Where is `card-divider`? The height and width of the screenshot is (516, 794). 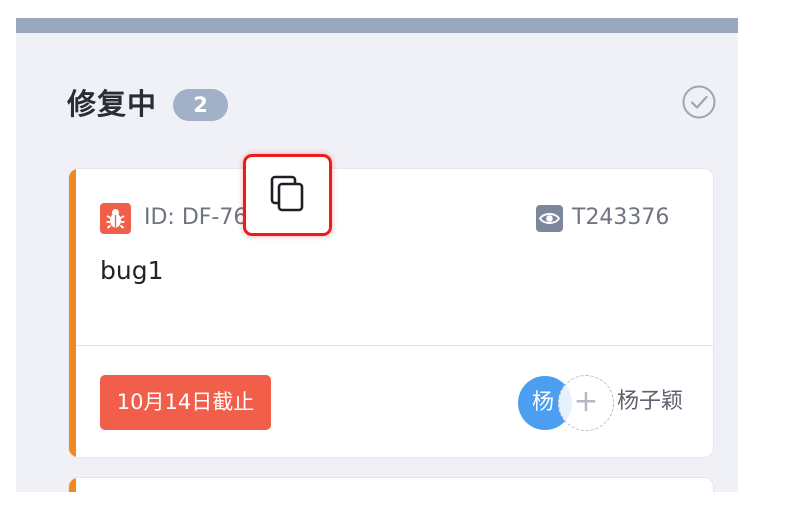 card-divider is located at coordinates (394, 345).